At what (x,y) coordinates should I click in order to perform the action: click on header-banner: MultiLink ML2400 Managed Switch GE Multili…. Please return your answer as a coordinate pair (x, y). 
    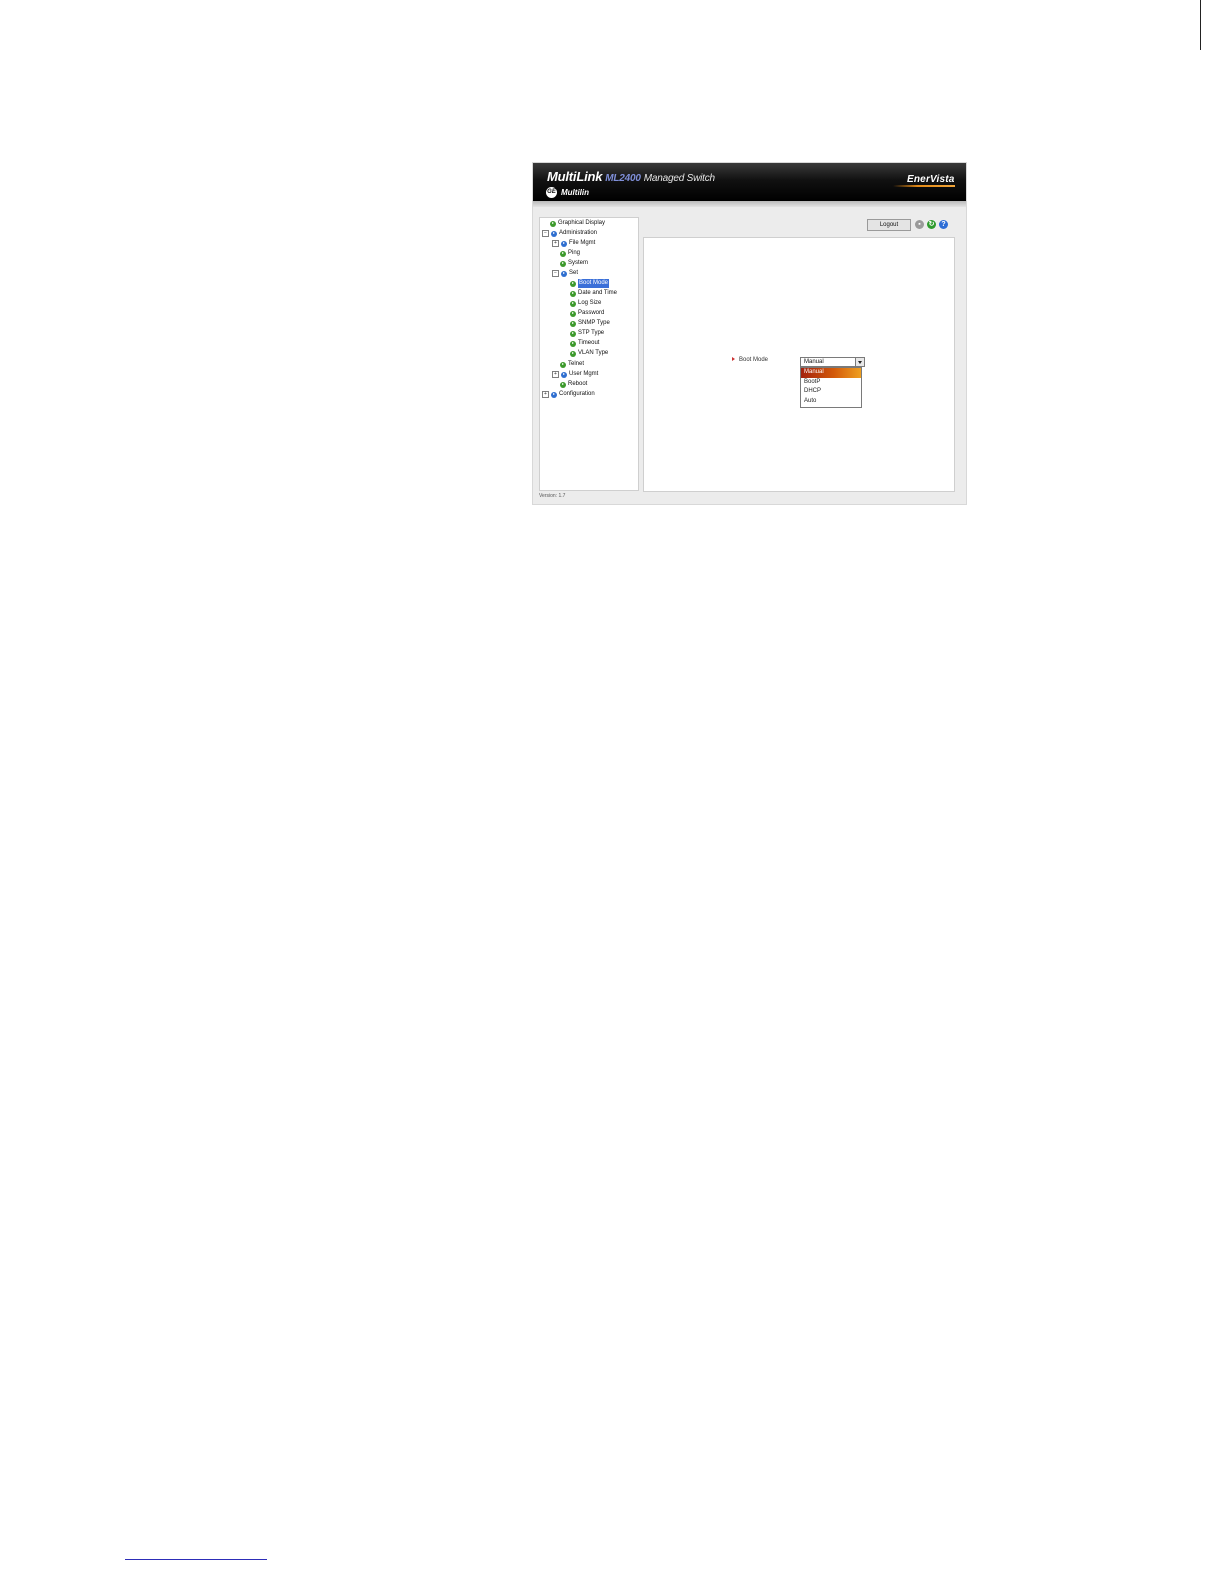
    Looking at the image, I should click on (749, 182).